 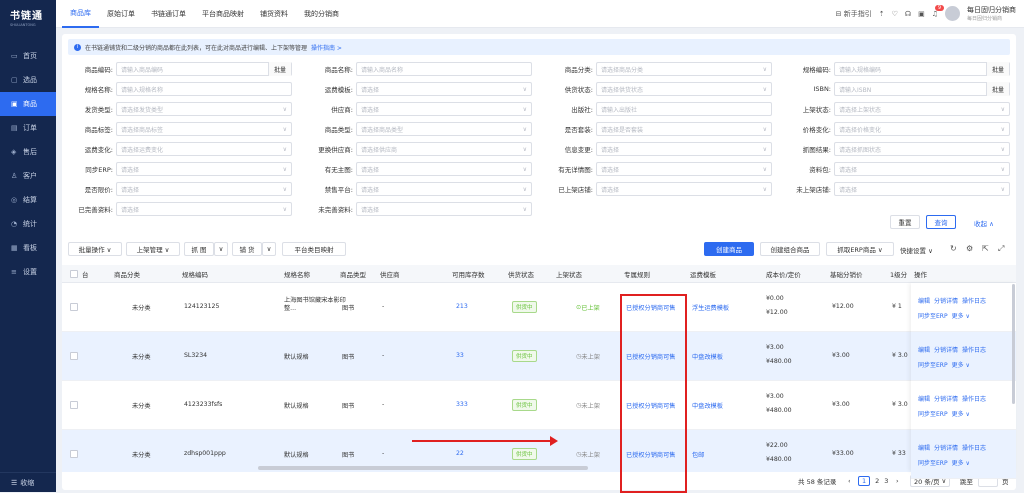 What do you see at coordinates (274, 14) in the screenshot?
I see `tab-4: 铺货资料` at bounding box center [274, 14].